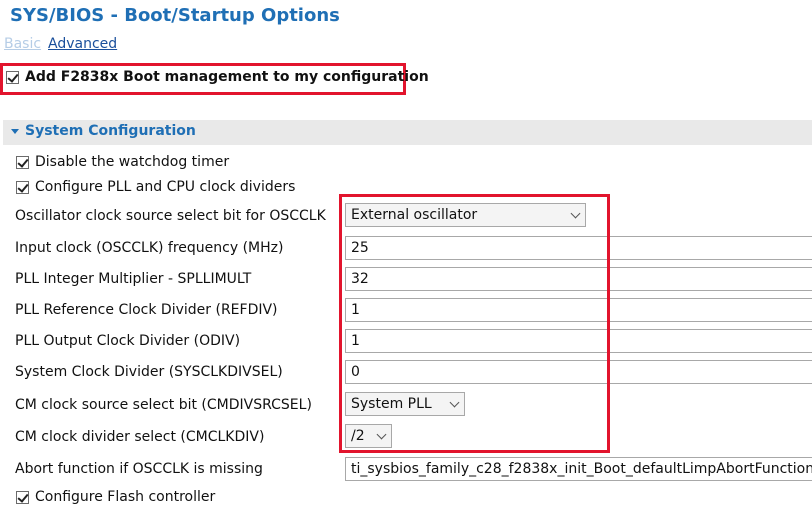  Describe the element at coordinates (22, 162) in the screenshot. I see `disable-watchdog-checkbox` at that location.